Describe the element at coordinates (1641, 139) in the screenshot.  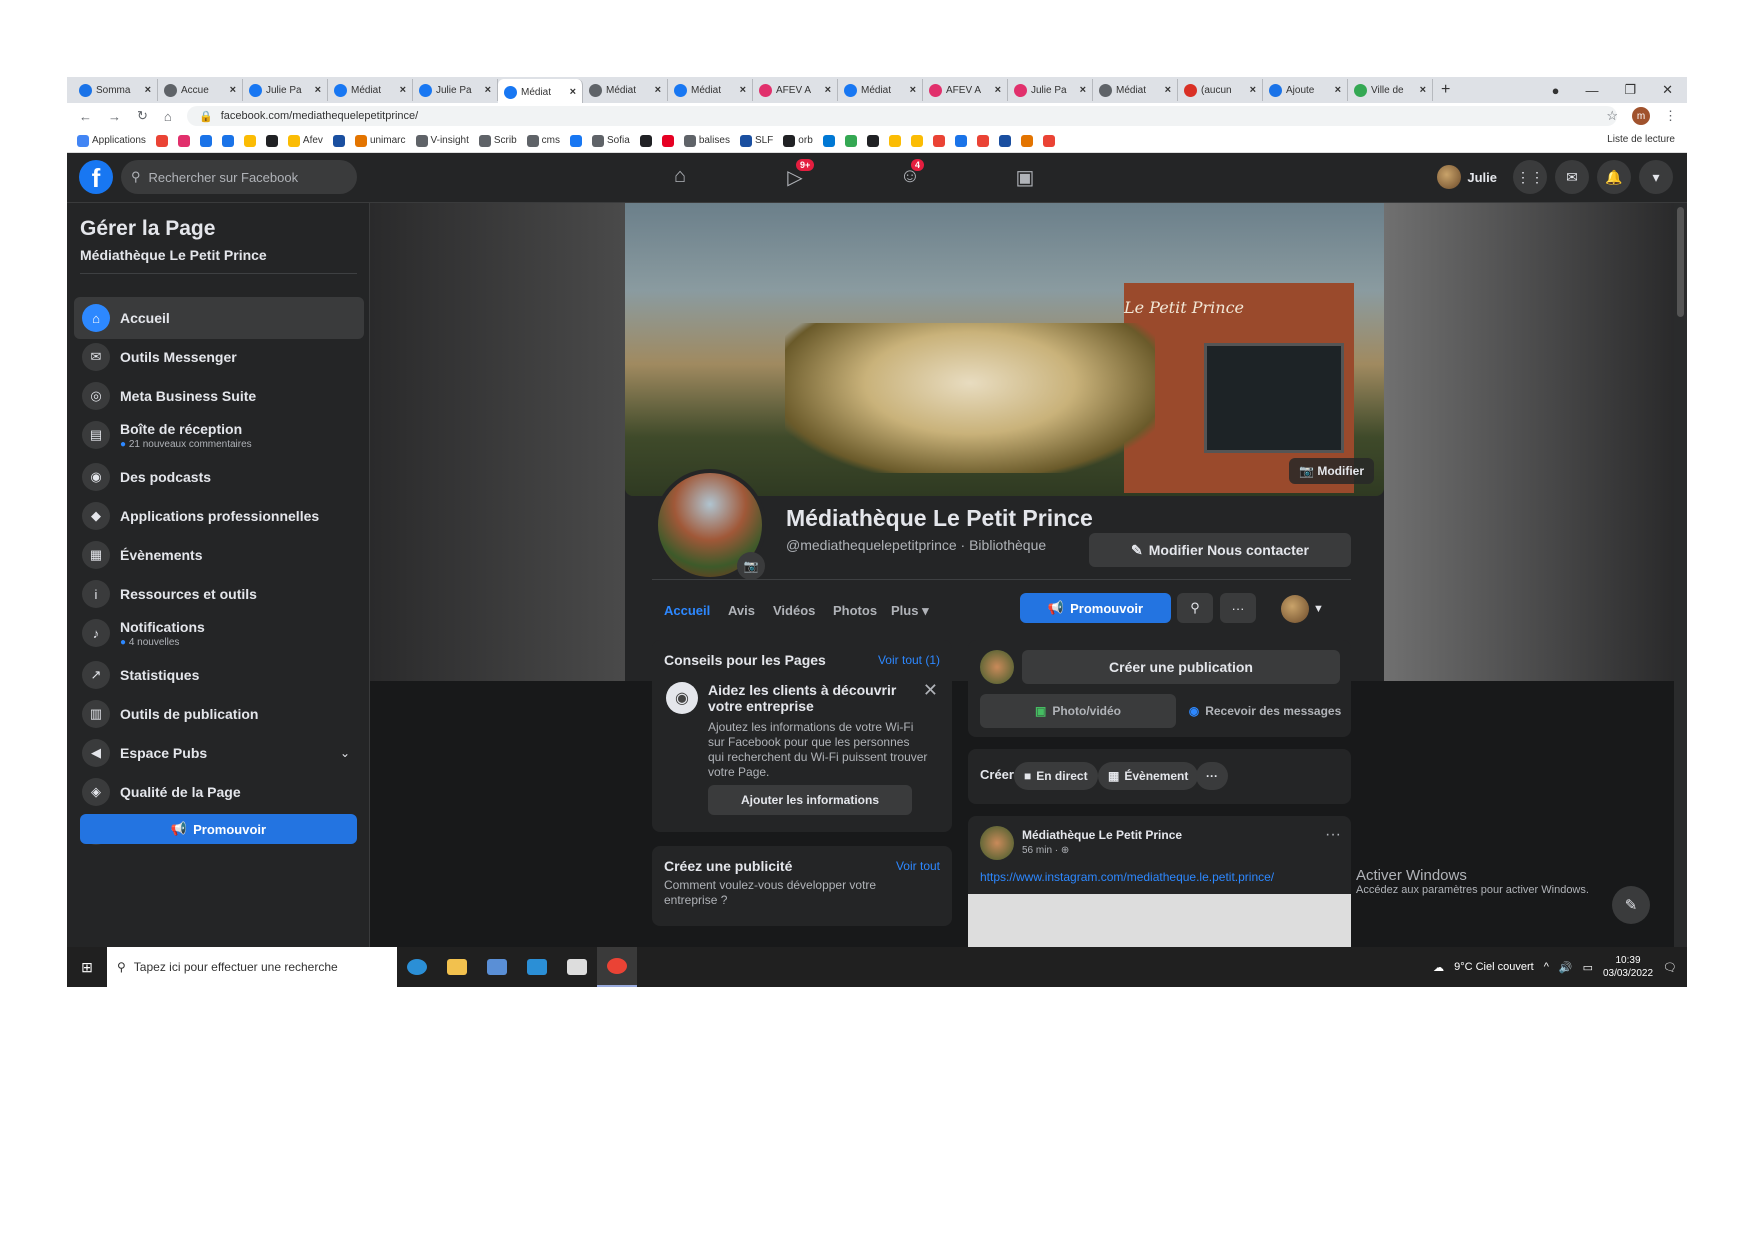
I see `reading-list-button: Liste de lecture` at that location.